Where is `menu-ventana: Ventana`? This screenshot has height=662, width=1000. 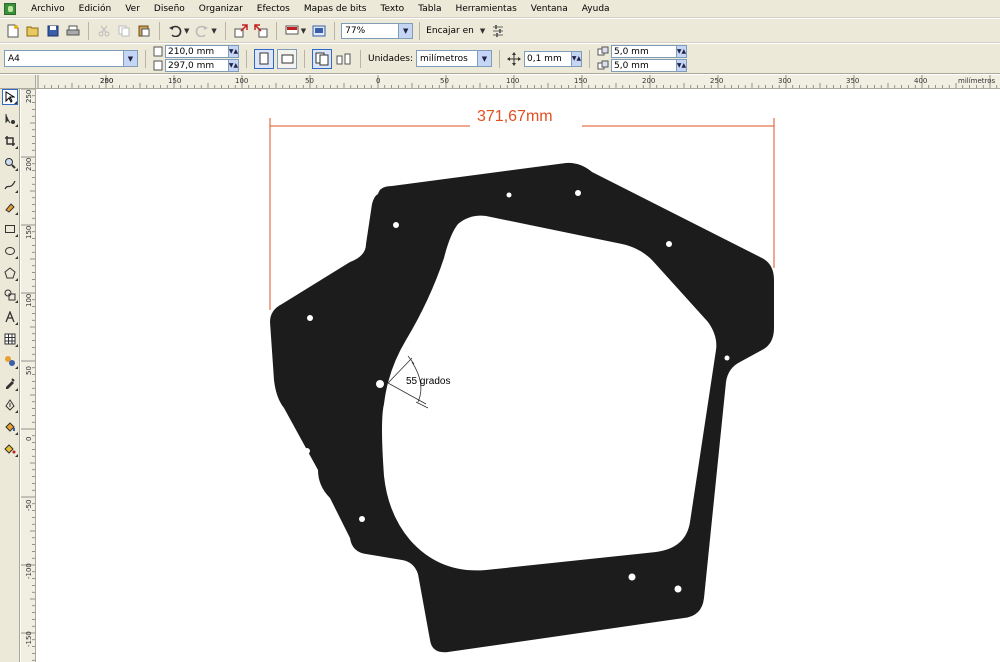 menu-ventana: Ventana is located at coordinates (549, 9).